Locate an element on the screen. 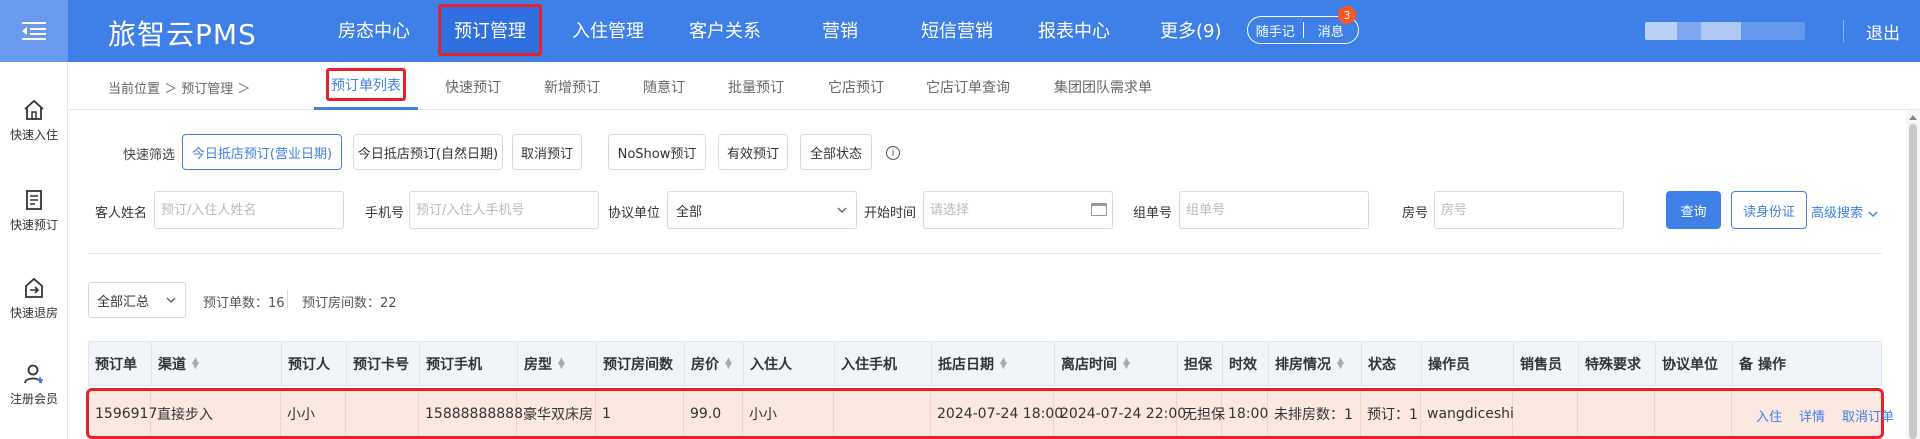 This screenshot has width=1920, height=439. vertical-scrollbar is located at coordinates (1913, 274).